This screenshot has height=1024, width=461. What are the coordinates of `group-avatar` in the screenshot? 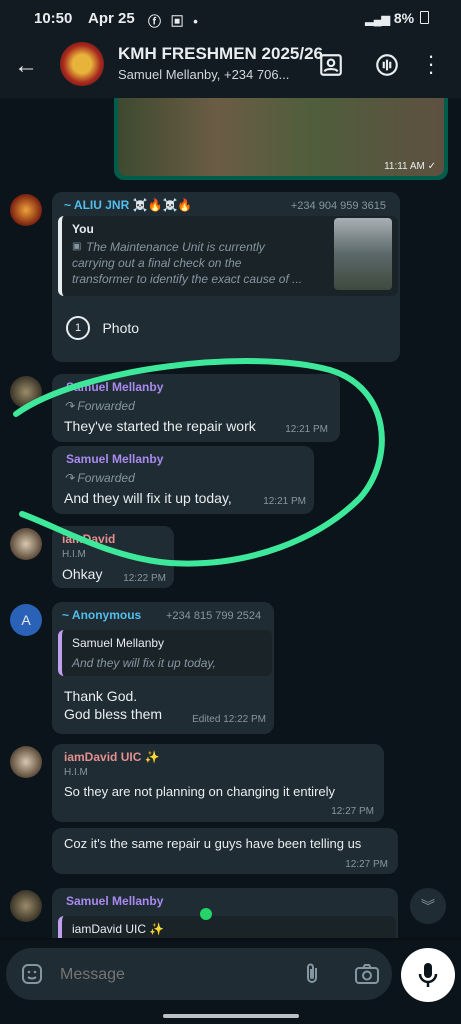 It's located at (82, 64).